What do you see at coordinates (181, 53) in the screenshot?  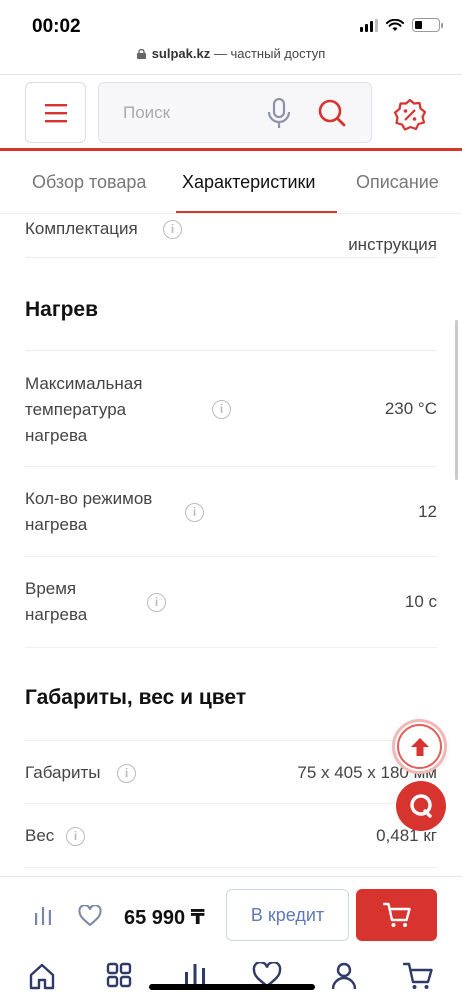 I see `url-domain: sulpak.kz` at bounding box center [181, 53].